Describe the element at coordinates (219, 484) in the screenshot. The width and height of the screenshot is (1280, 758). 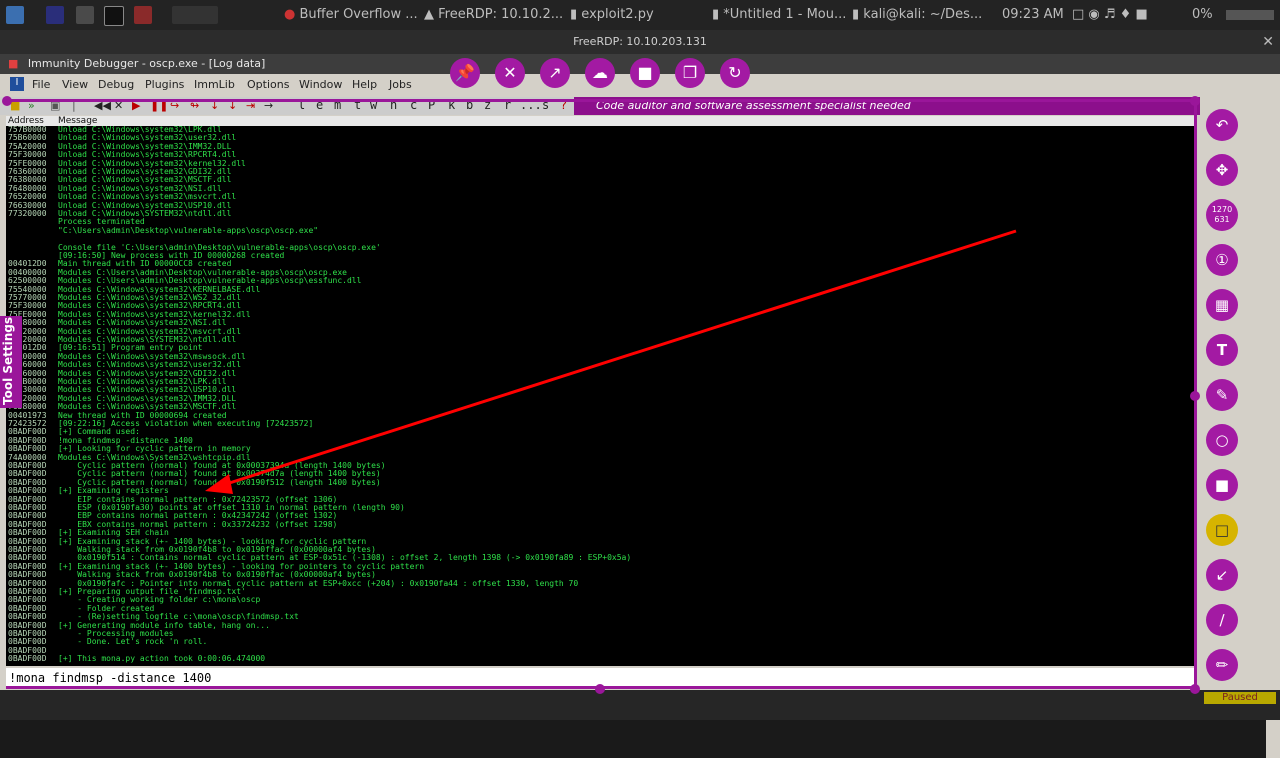
I see `arrow-head` at that location.